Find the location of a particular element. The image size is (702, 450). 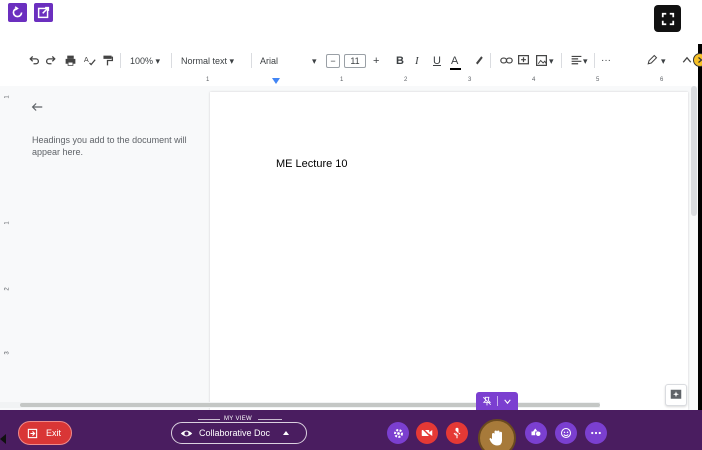

explore-icon is located at coordinates (676, 394).